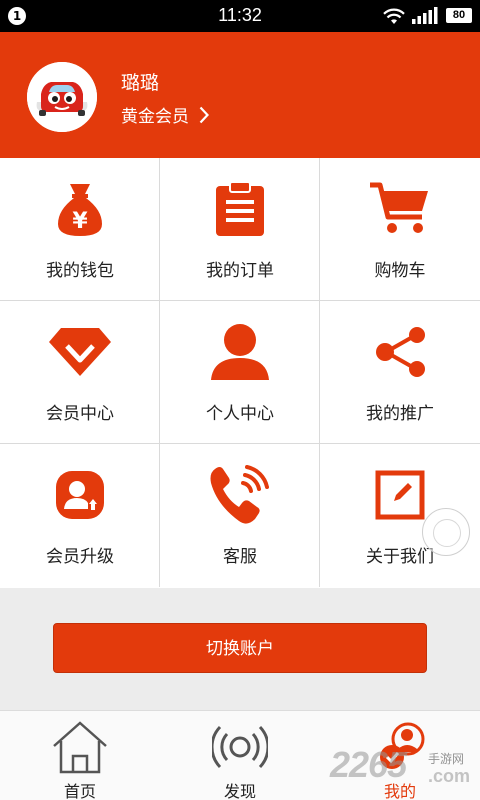 The width and height of the screenshot is (480, 800). Describe the element at coordinates (240, 557) in the screenshot. I see `menu-label: 客服` at that location.